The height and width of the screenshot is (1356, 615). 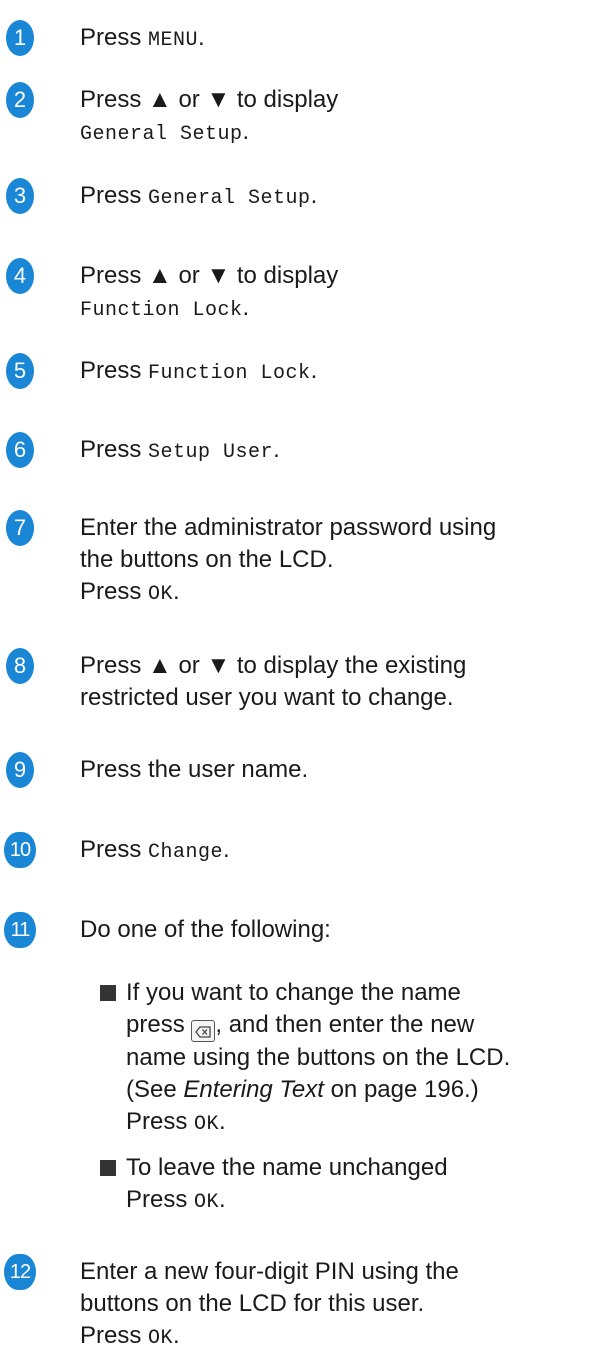 What do you see at coordinates (186, 852) in the screenshot?
I see `lcd-key-label: Change` at bounding box center [186, 852].